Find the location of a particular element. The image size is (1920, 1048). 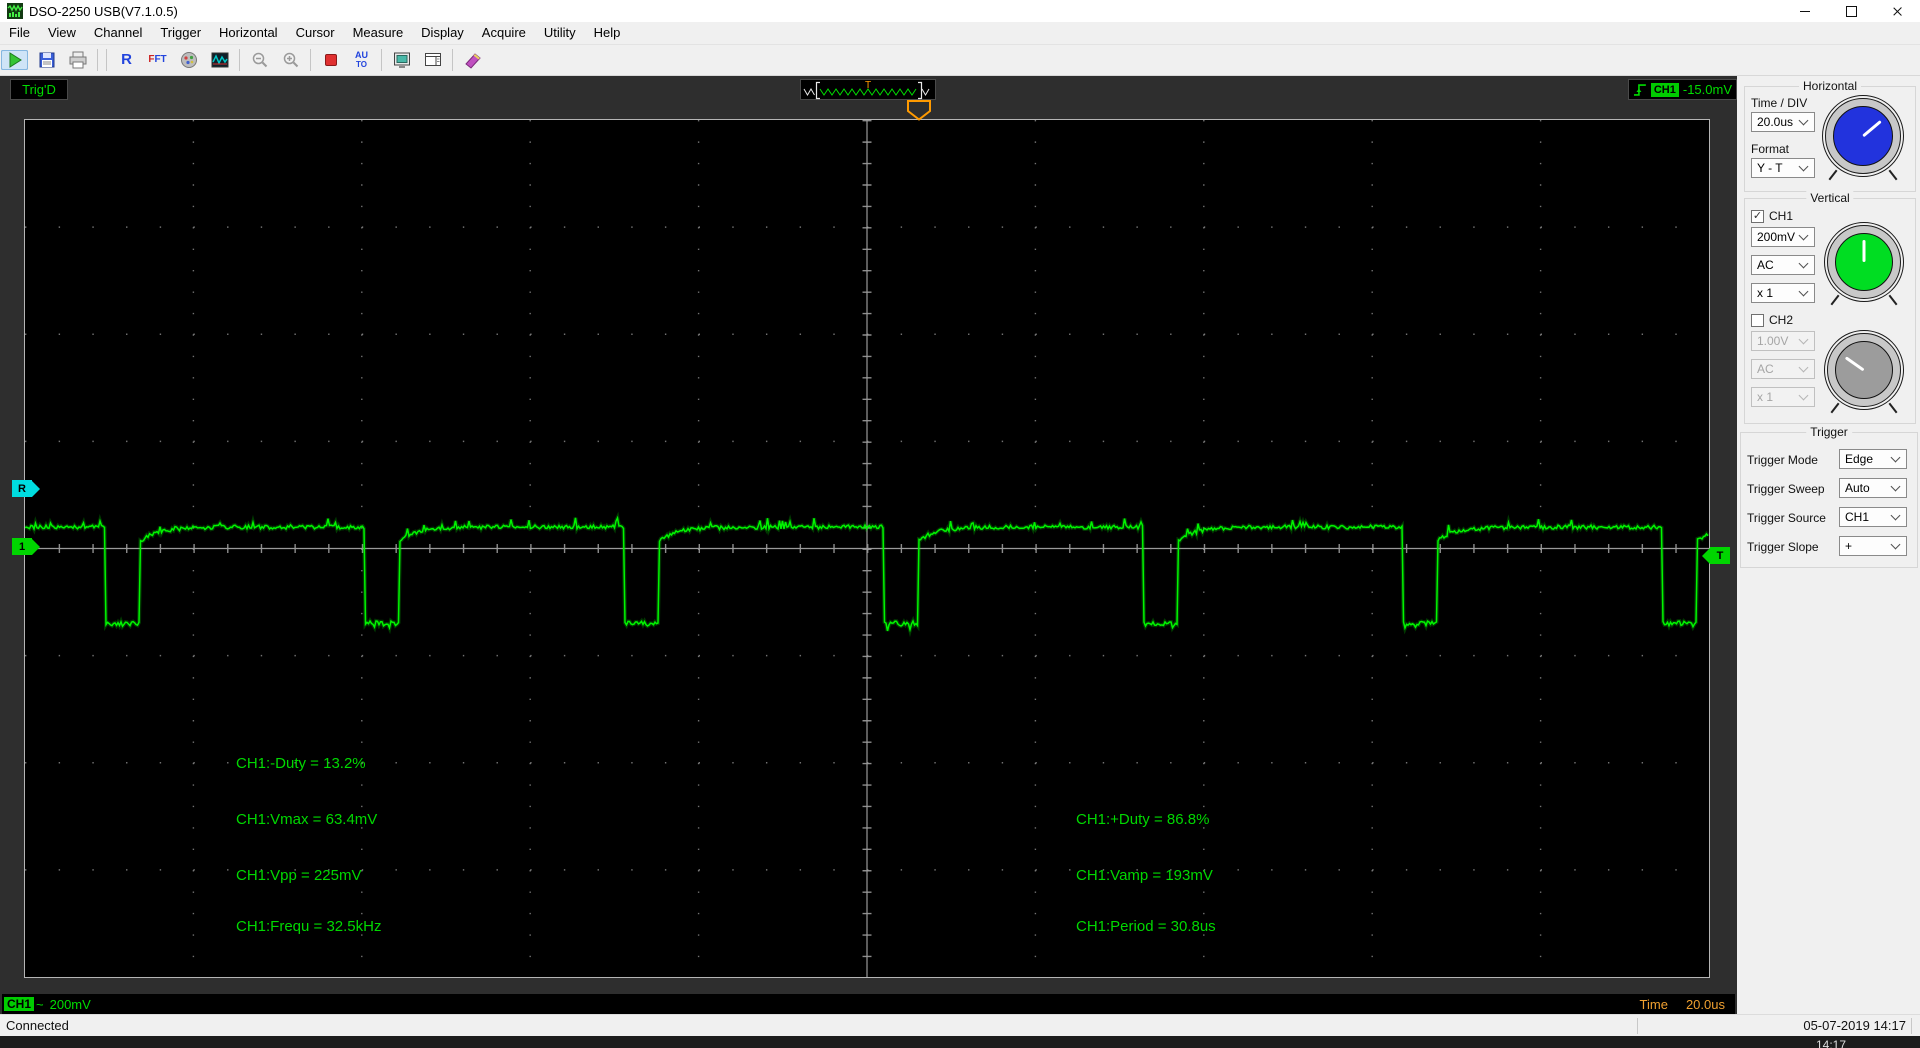

ch2-position-knob is located at coordinates (1864, 372).